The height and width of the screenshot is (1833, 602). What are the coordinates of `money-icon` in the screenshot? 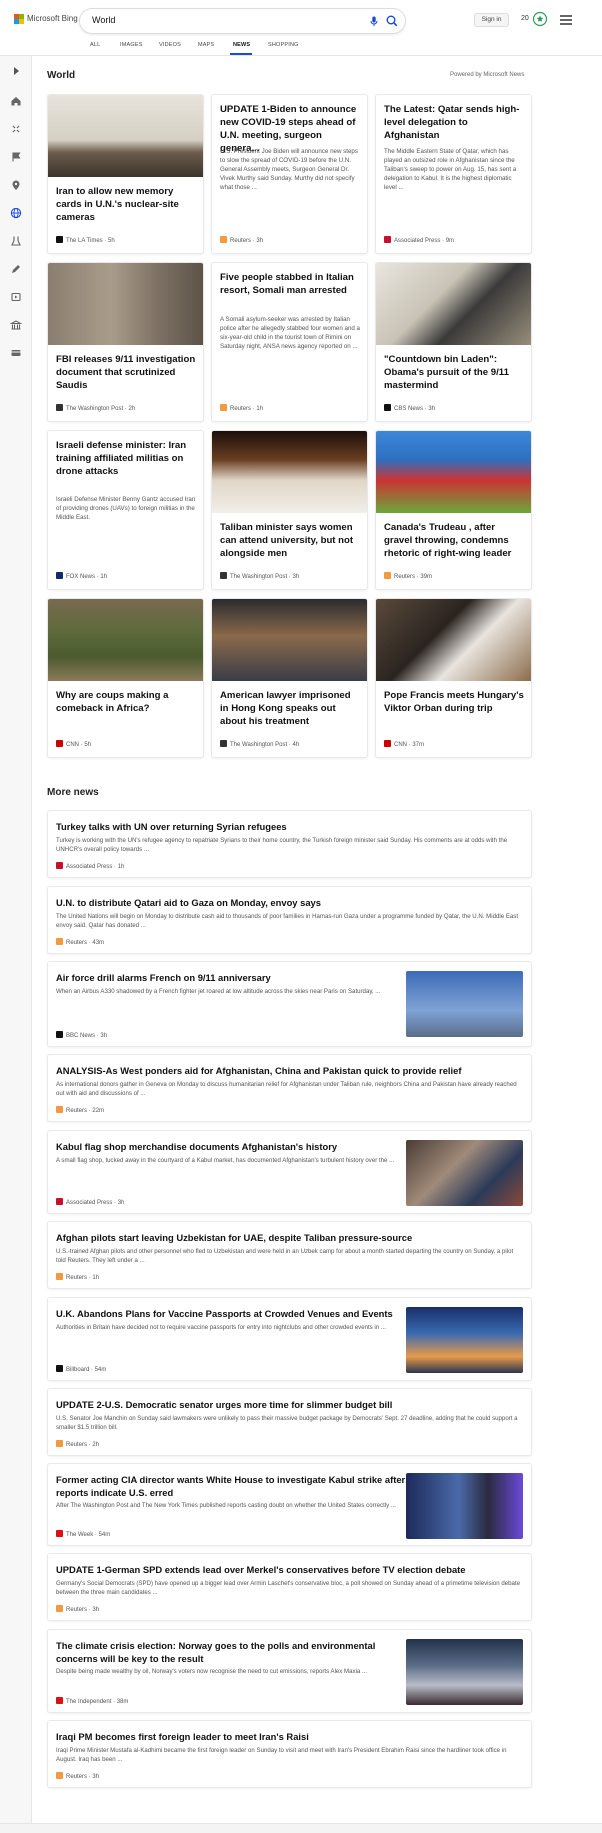 It's located at (16, 324).